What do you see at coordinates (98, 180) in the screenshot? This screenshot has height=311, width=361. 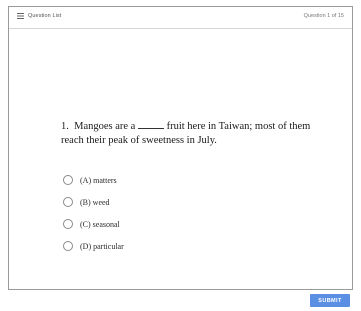 I see `option-label: (A) matters` at bounding box center [98, 180].